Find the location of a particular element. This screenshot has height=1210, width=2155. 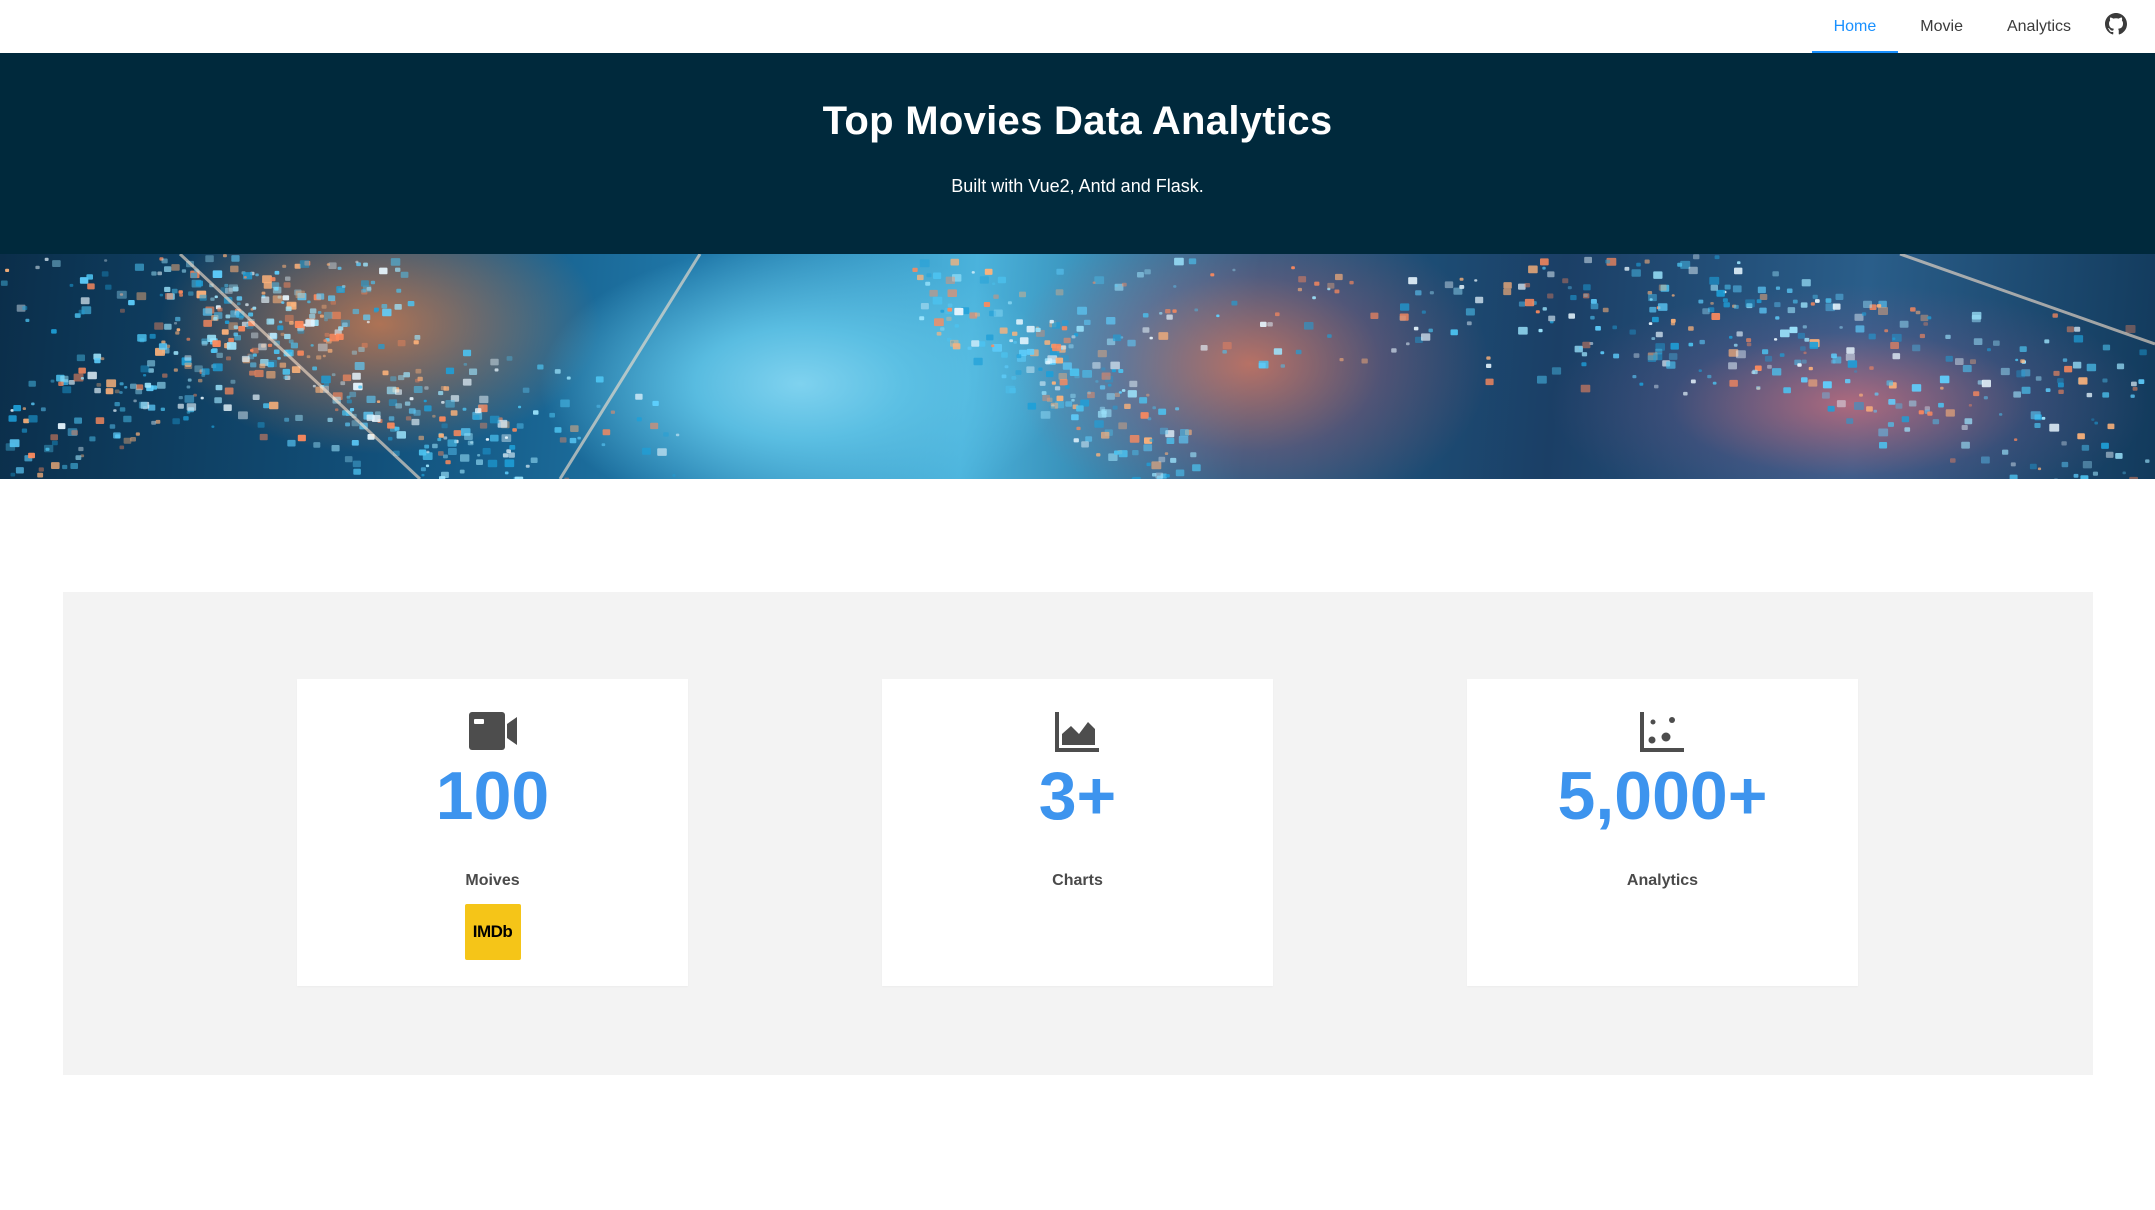

nav-item-movie: Movie is located at coordinates (1941, 26).